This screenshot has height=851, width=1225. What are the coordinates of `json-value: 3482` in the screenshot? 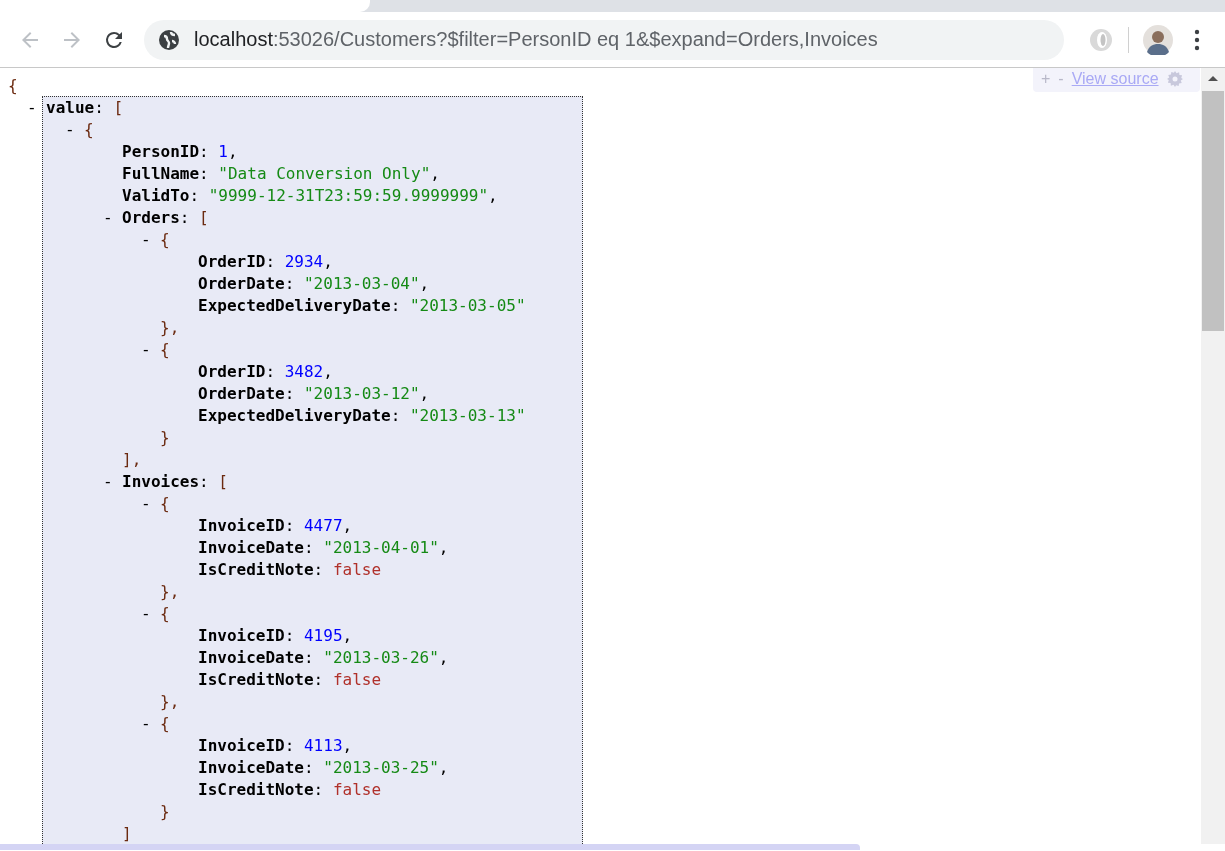 It's located at (304, 371).